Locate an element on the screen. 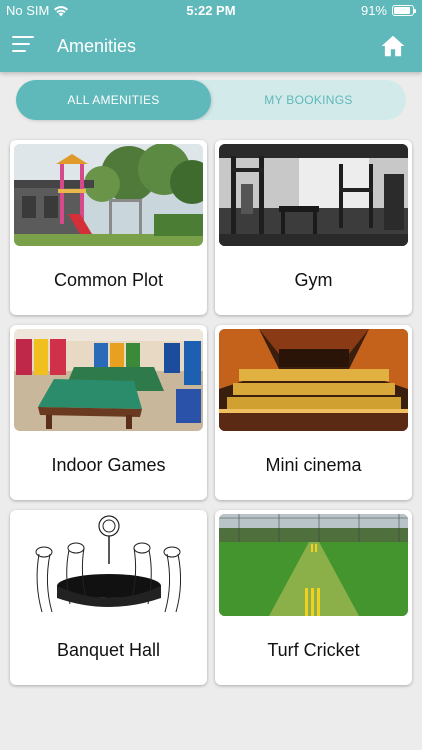 The width and height of the screenshot is (422, 750). battery-level is located at coordinates (402, 10).